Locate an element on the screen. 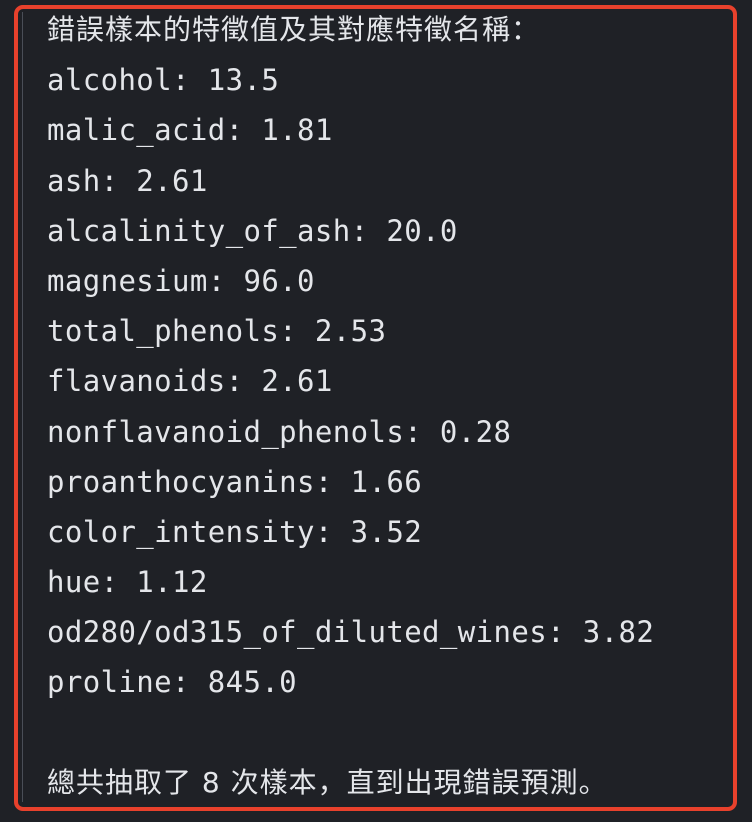  feature-line-proanthocyanins: proanthocyanins: 1.66 is located at coordinates (235, 481).